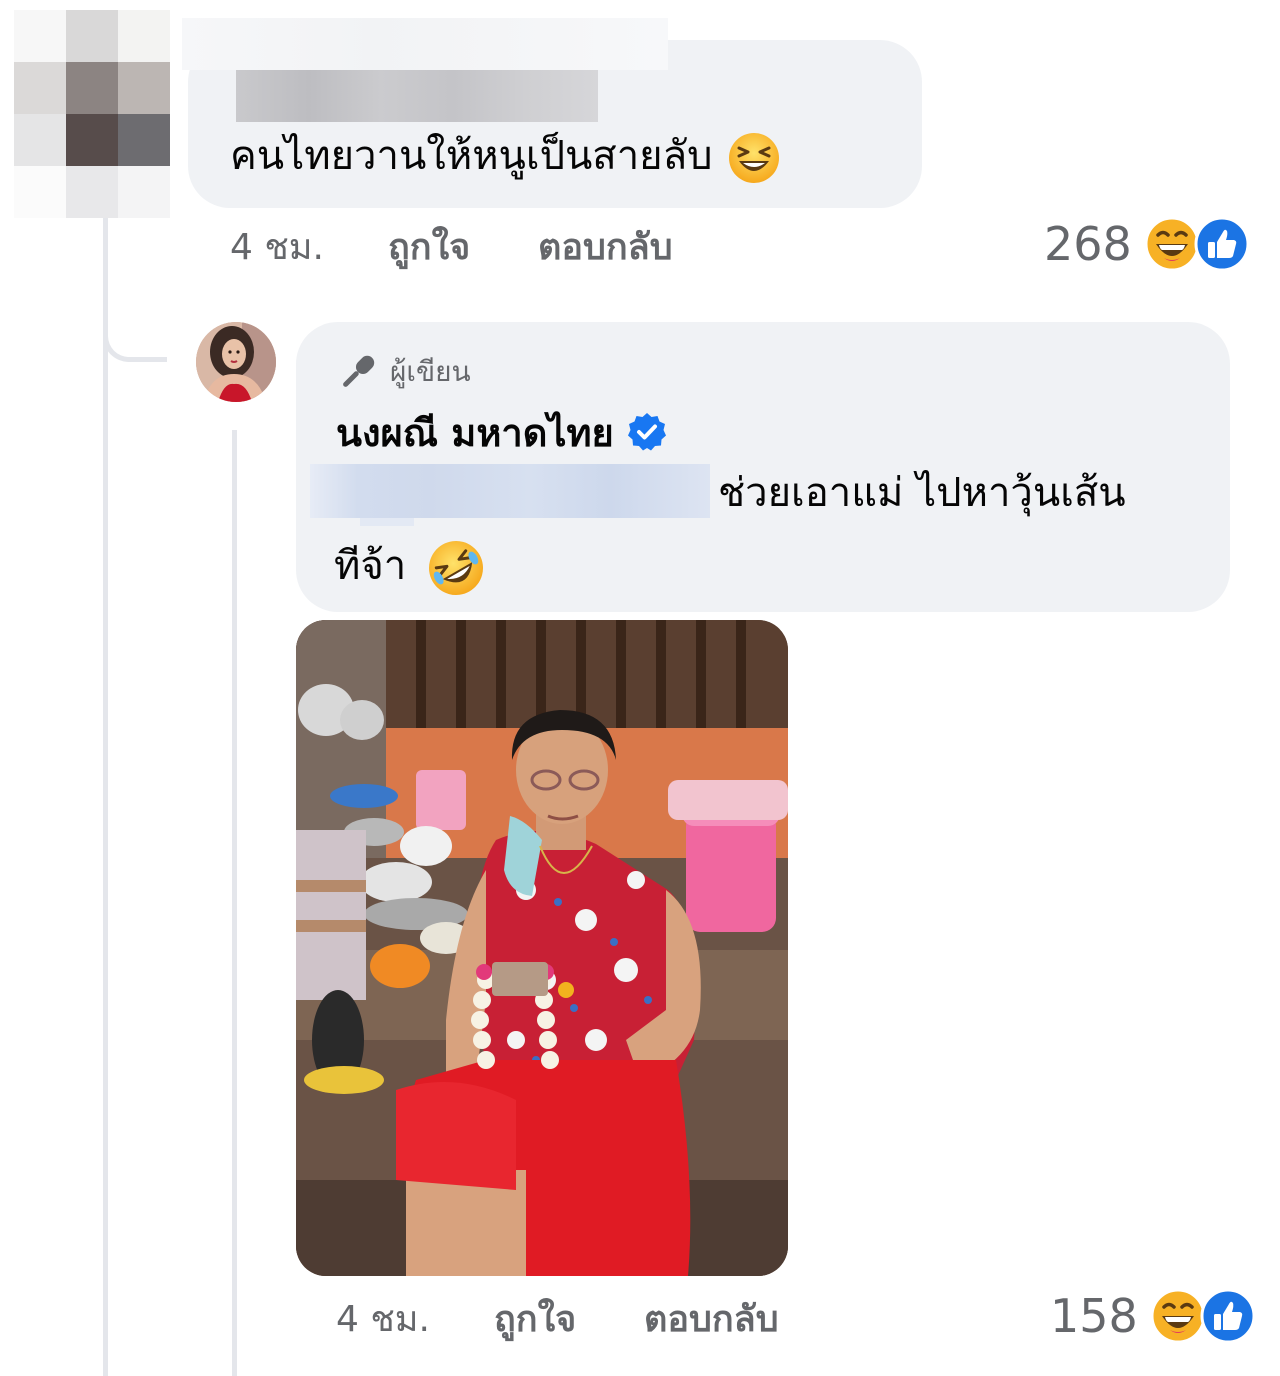 The image size is (1280, 1376). What do you see at coordinates (135, 331) in the screenshot?
I see `thread-connector` at bounding box center [135, 331].